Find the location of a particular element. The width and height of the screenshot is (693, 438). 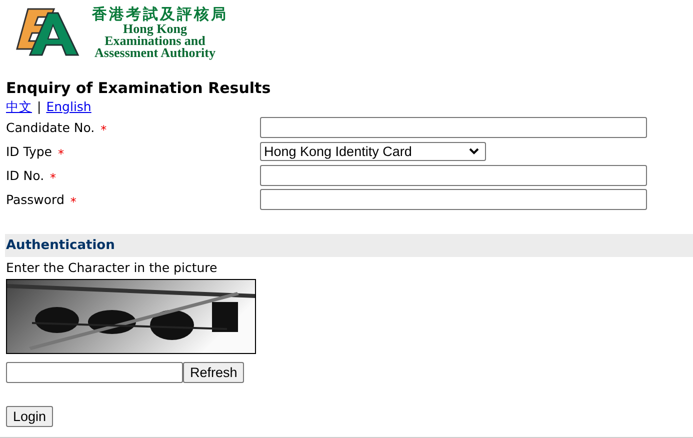

refresh-button: Refresh is located at coordinates (213, 372).